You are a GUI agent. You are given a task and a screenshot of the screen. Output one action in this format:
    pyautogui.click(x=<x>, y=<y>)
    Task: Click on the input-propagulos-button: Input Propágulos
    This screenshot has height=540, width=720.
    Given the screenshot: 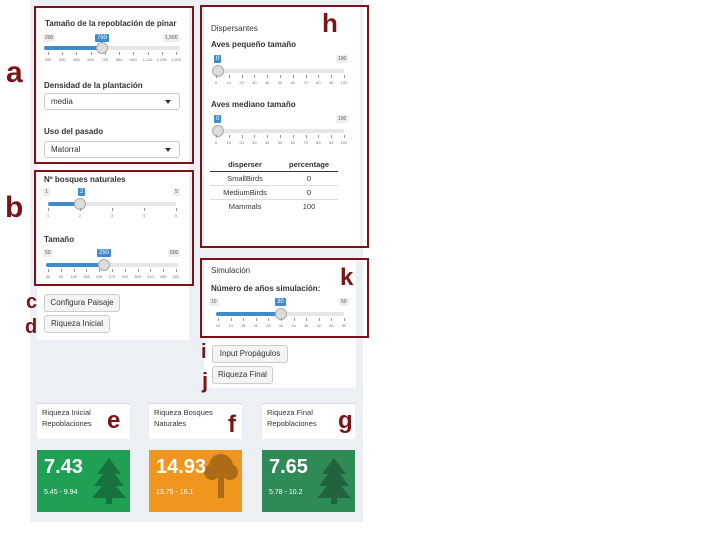 What is the action you would take?
    pyautogui.click(x=250, y=354)
    